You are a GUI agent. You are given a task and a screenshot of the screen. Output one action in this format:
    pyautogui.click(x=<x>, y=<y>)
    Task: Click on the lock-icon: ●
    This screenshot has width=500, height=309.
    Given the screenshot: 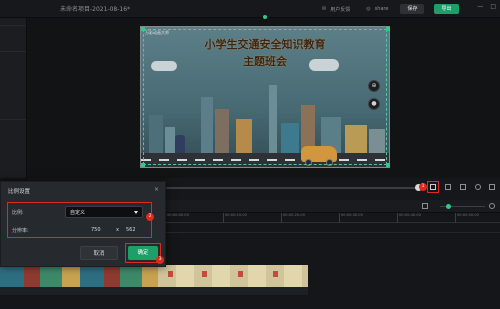 What is the action you would take?
    pyautogui.click(x=374, y=104)
    